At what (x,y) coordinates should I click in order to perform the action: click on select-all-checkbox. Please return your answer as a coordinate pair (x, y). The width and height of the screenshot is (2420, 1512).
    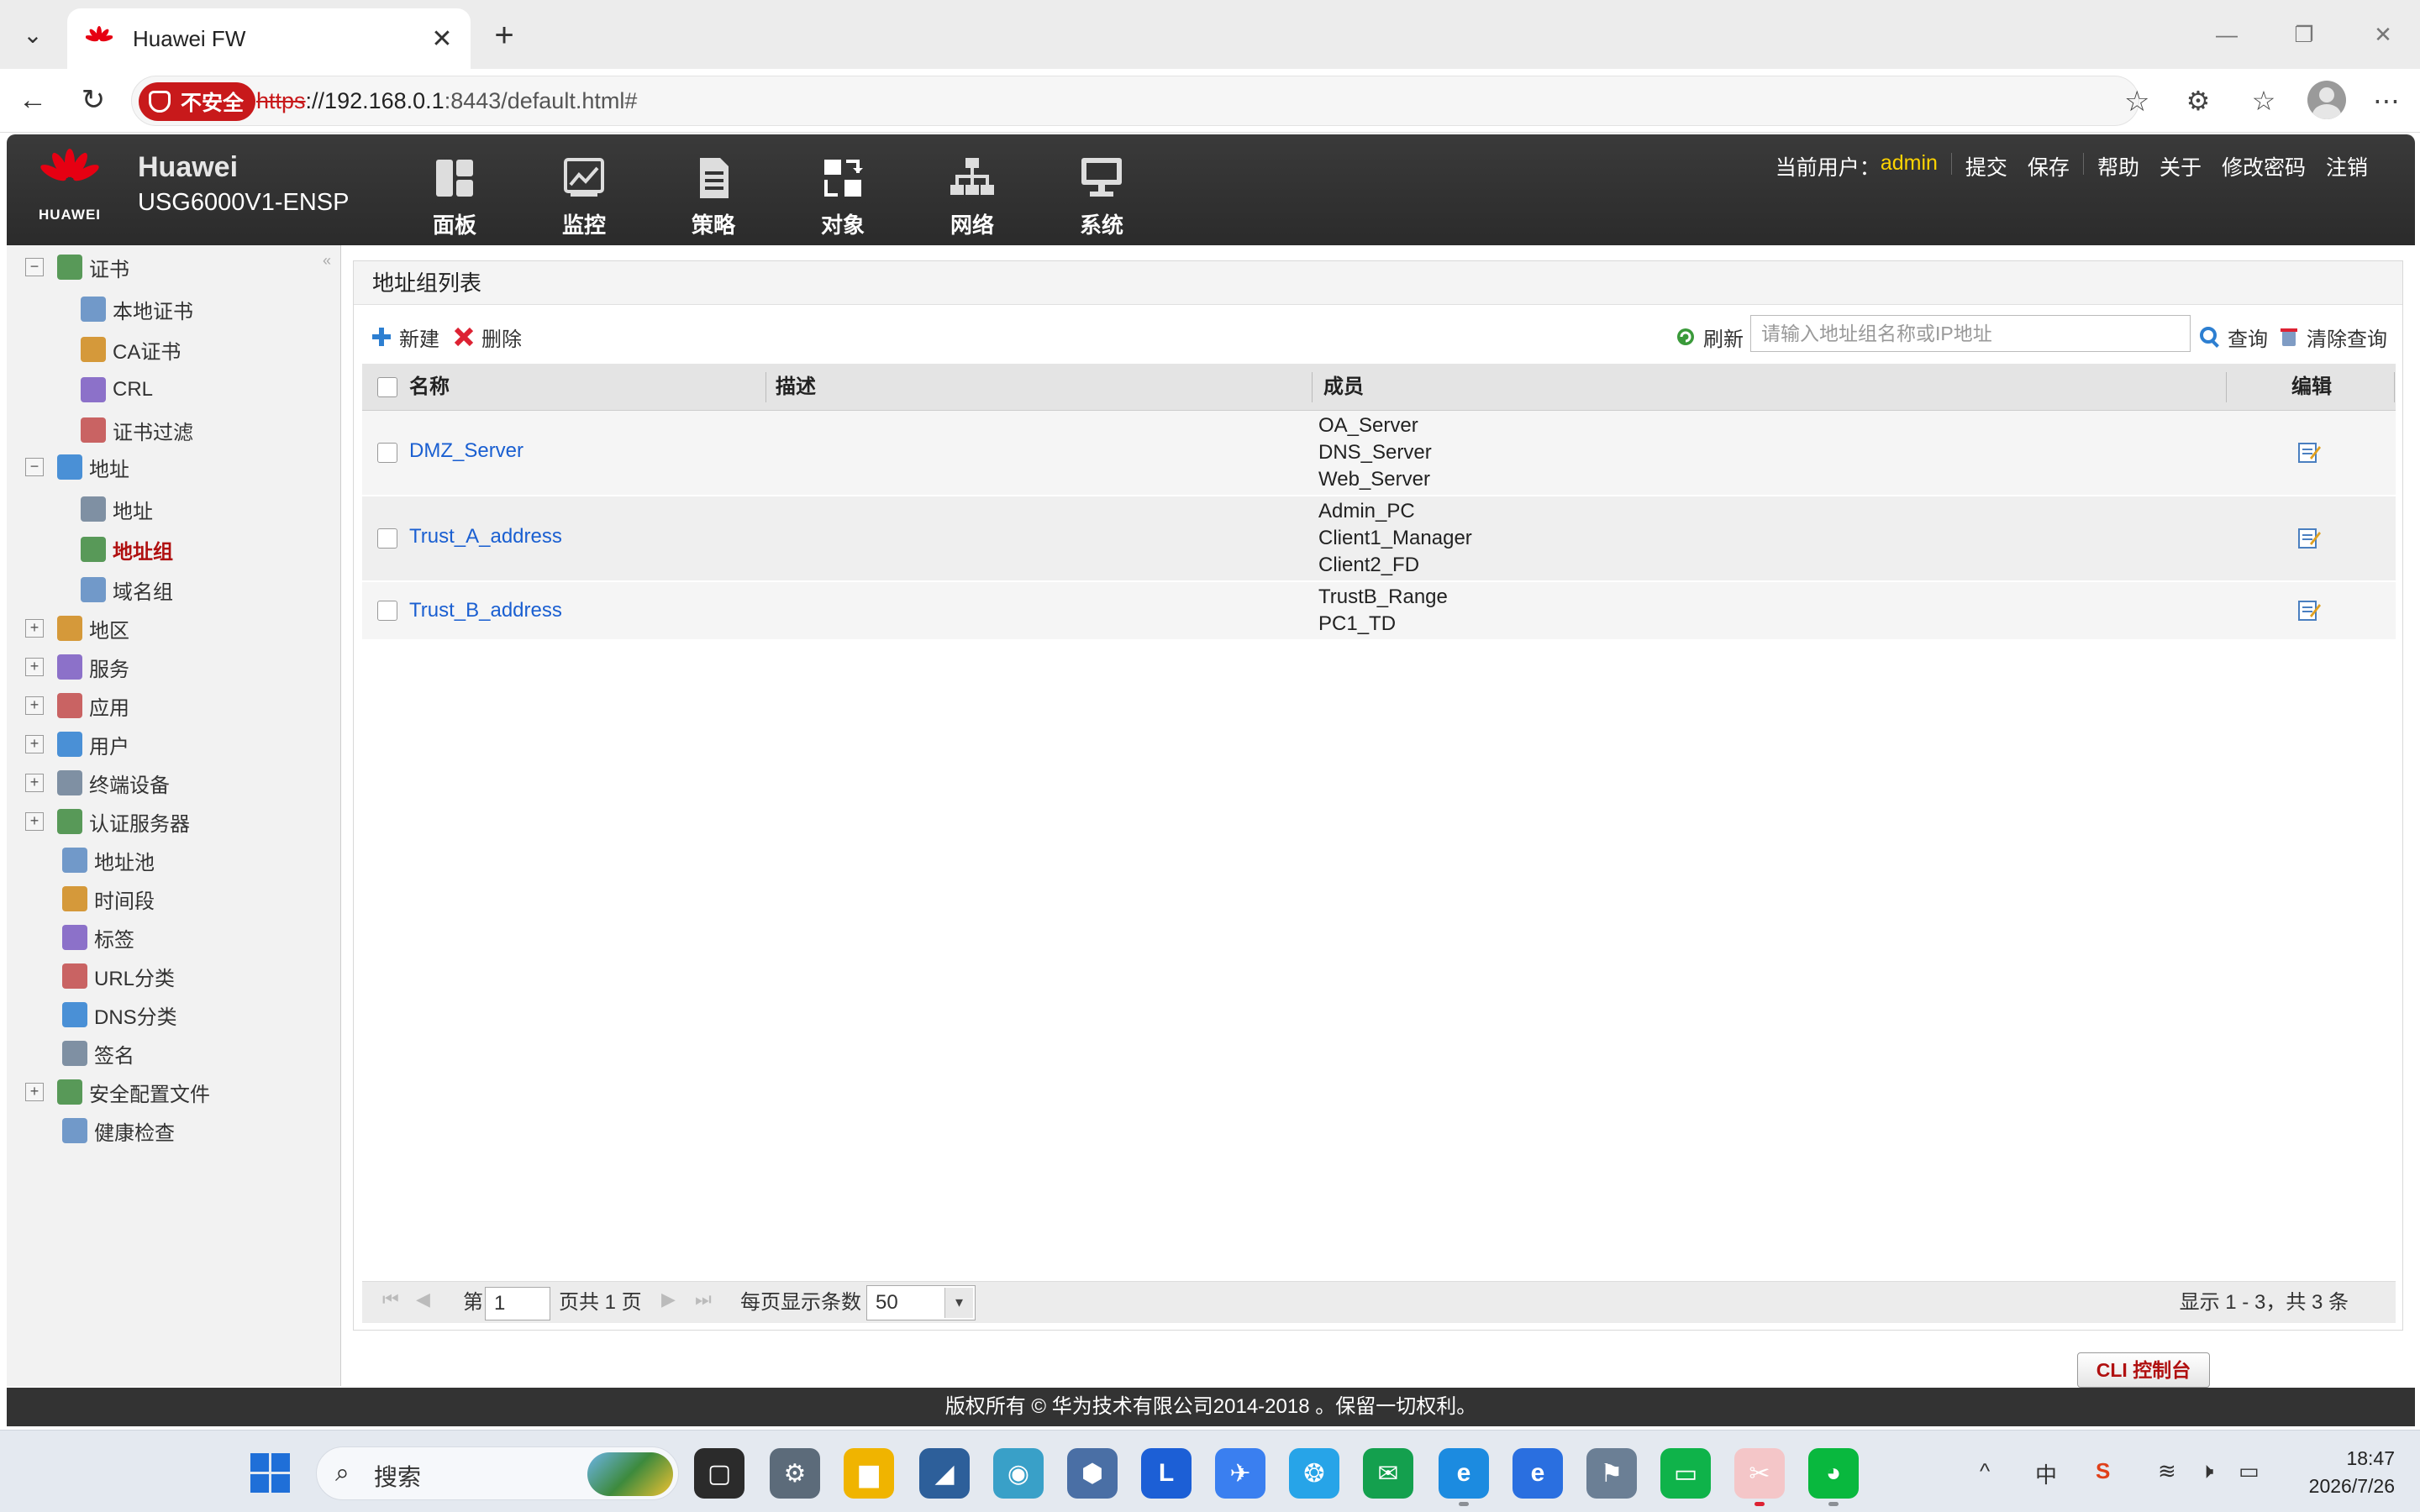
    Looking at the image, I should click on (387, 387).